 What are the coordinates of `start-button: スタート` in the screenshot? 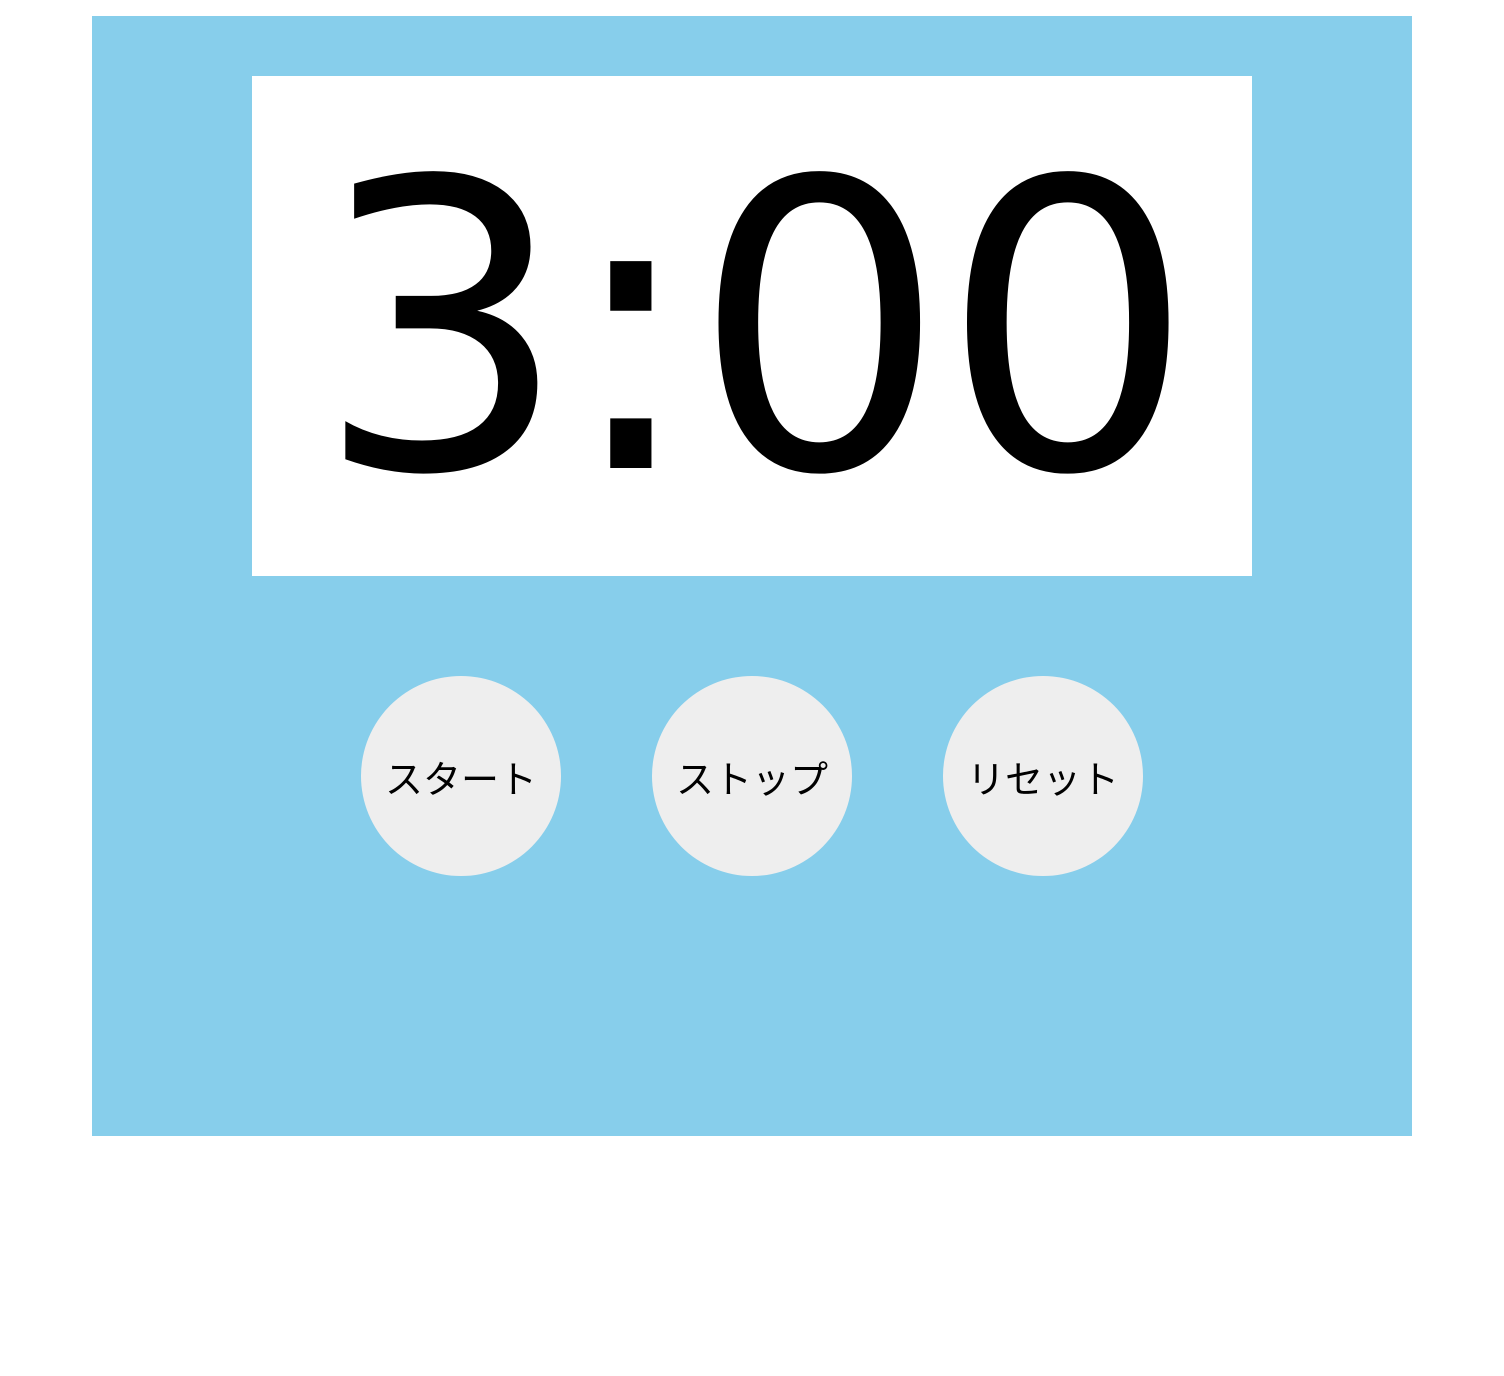 It's located at (461, 776).